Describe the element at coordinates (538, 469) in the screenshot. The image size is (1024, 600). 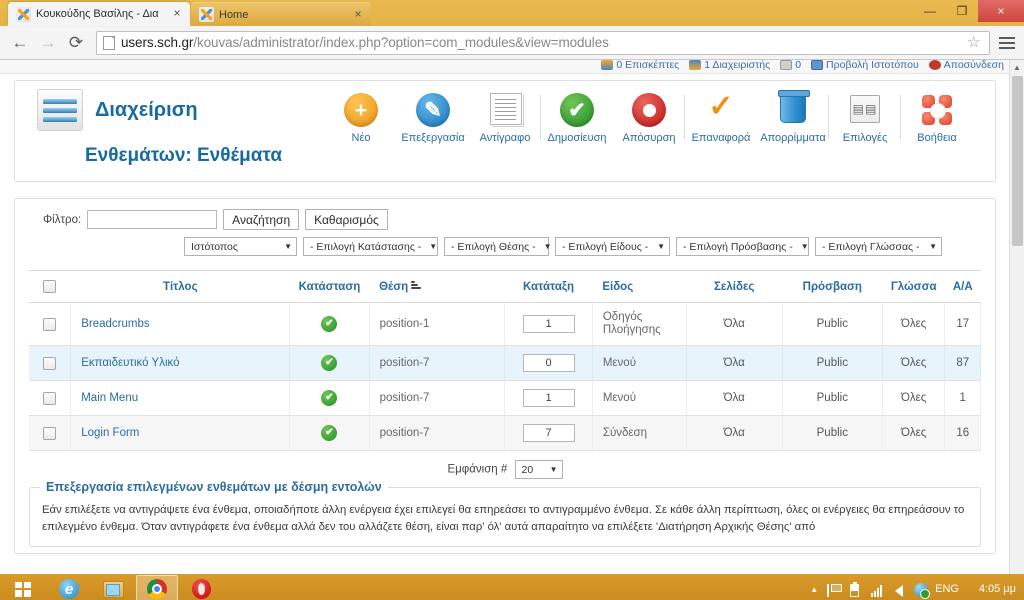
I see `display-count-select: 20 ▼` at that location.